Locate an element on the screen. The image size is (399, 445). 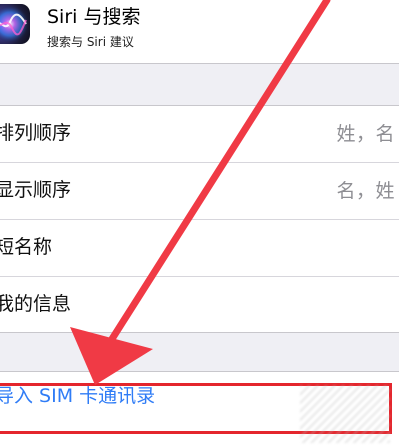
import-sim-contacts-button: 导入 SIM 卡通讯录 is located at coordinates (77, 396).